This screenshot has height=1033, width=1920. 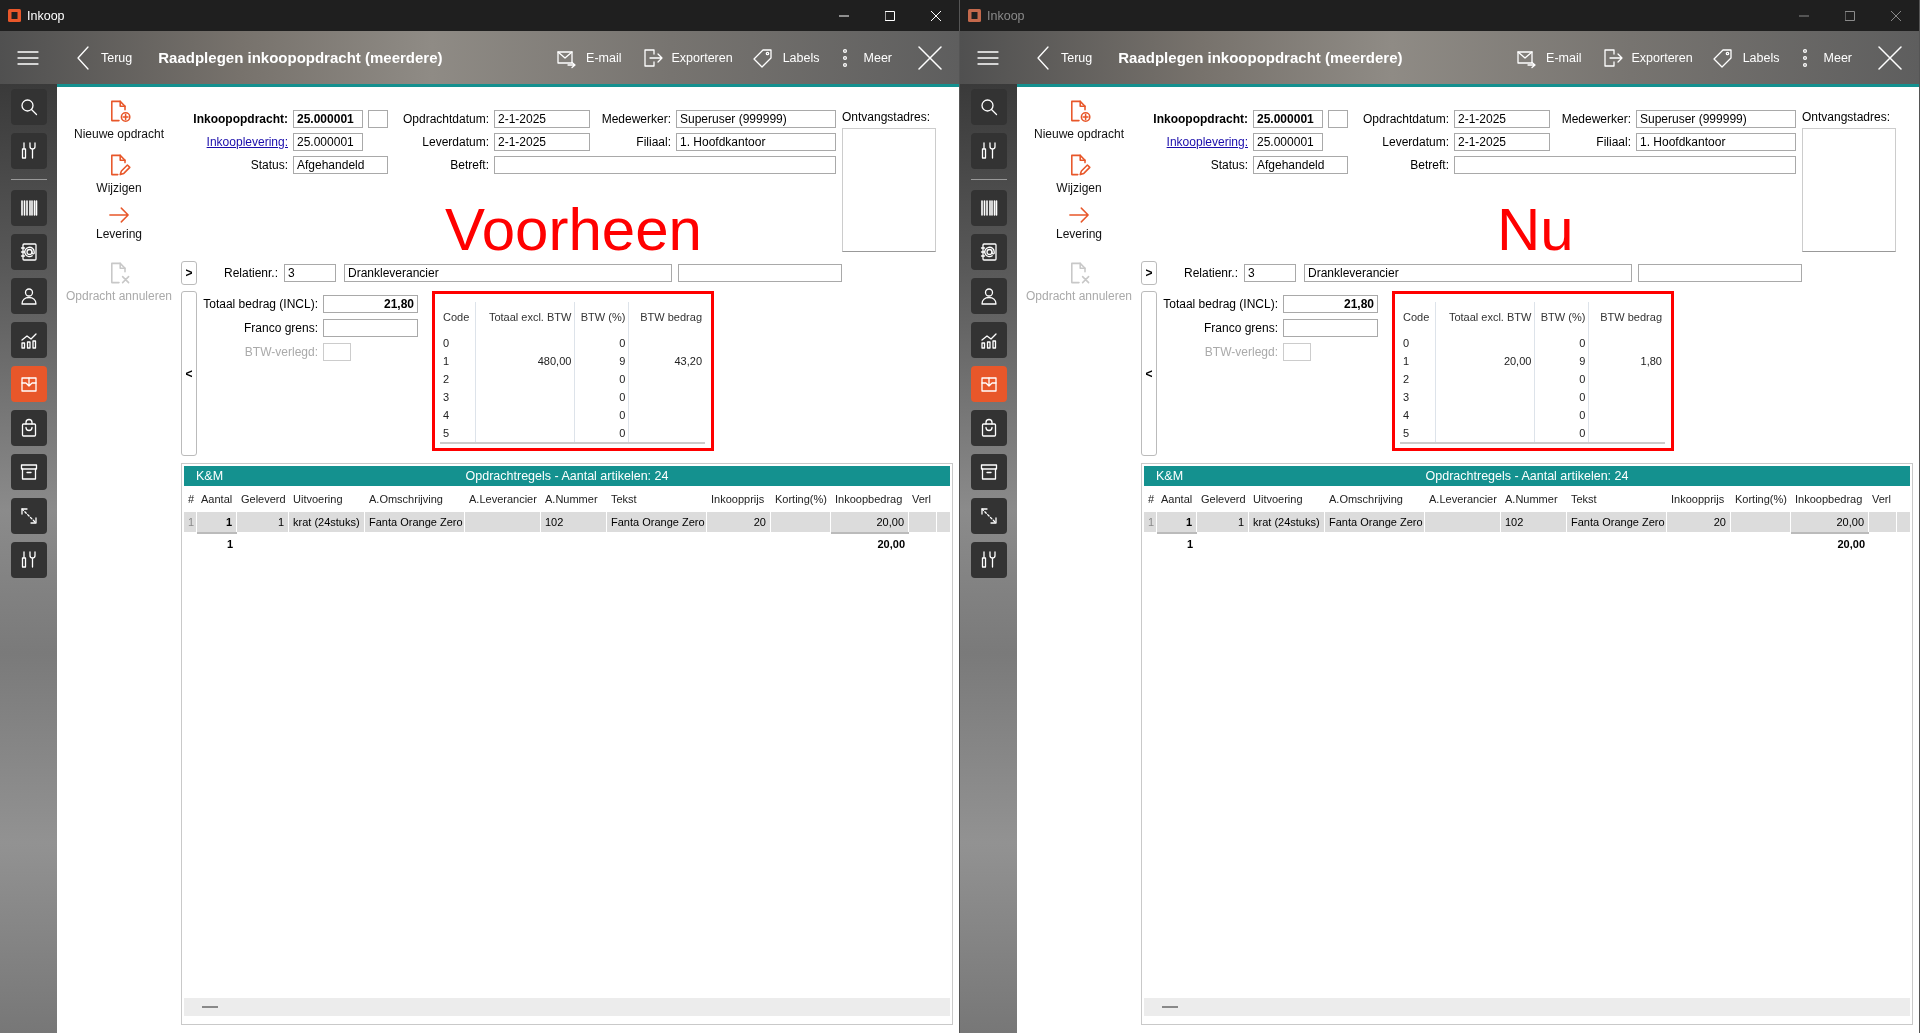 What do you see at coordinates (1286, 522) in the screenshot?
I see `table-cell: krat (24stuks)` at bounding box center [1286, 522].